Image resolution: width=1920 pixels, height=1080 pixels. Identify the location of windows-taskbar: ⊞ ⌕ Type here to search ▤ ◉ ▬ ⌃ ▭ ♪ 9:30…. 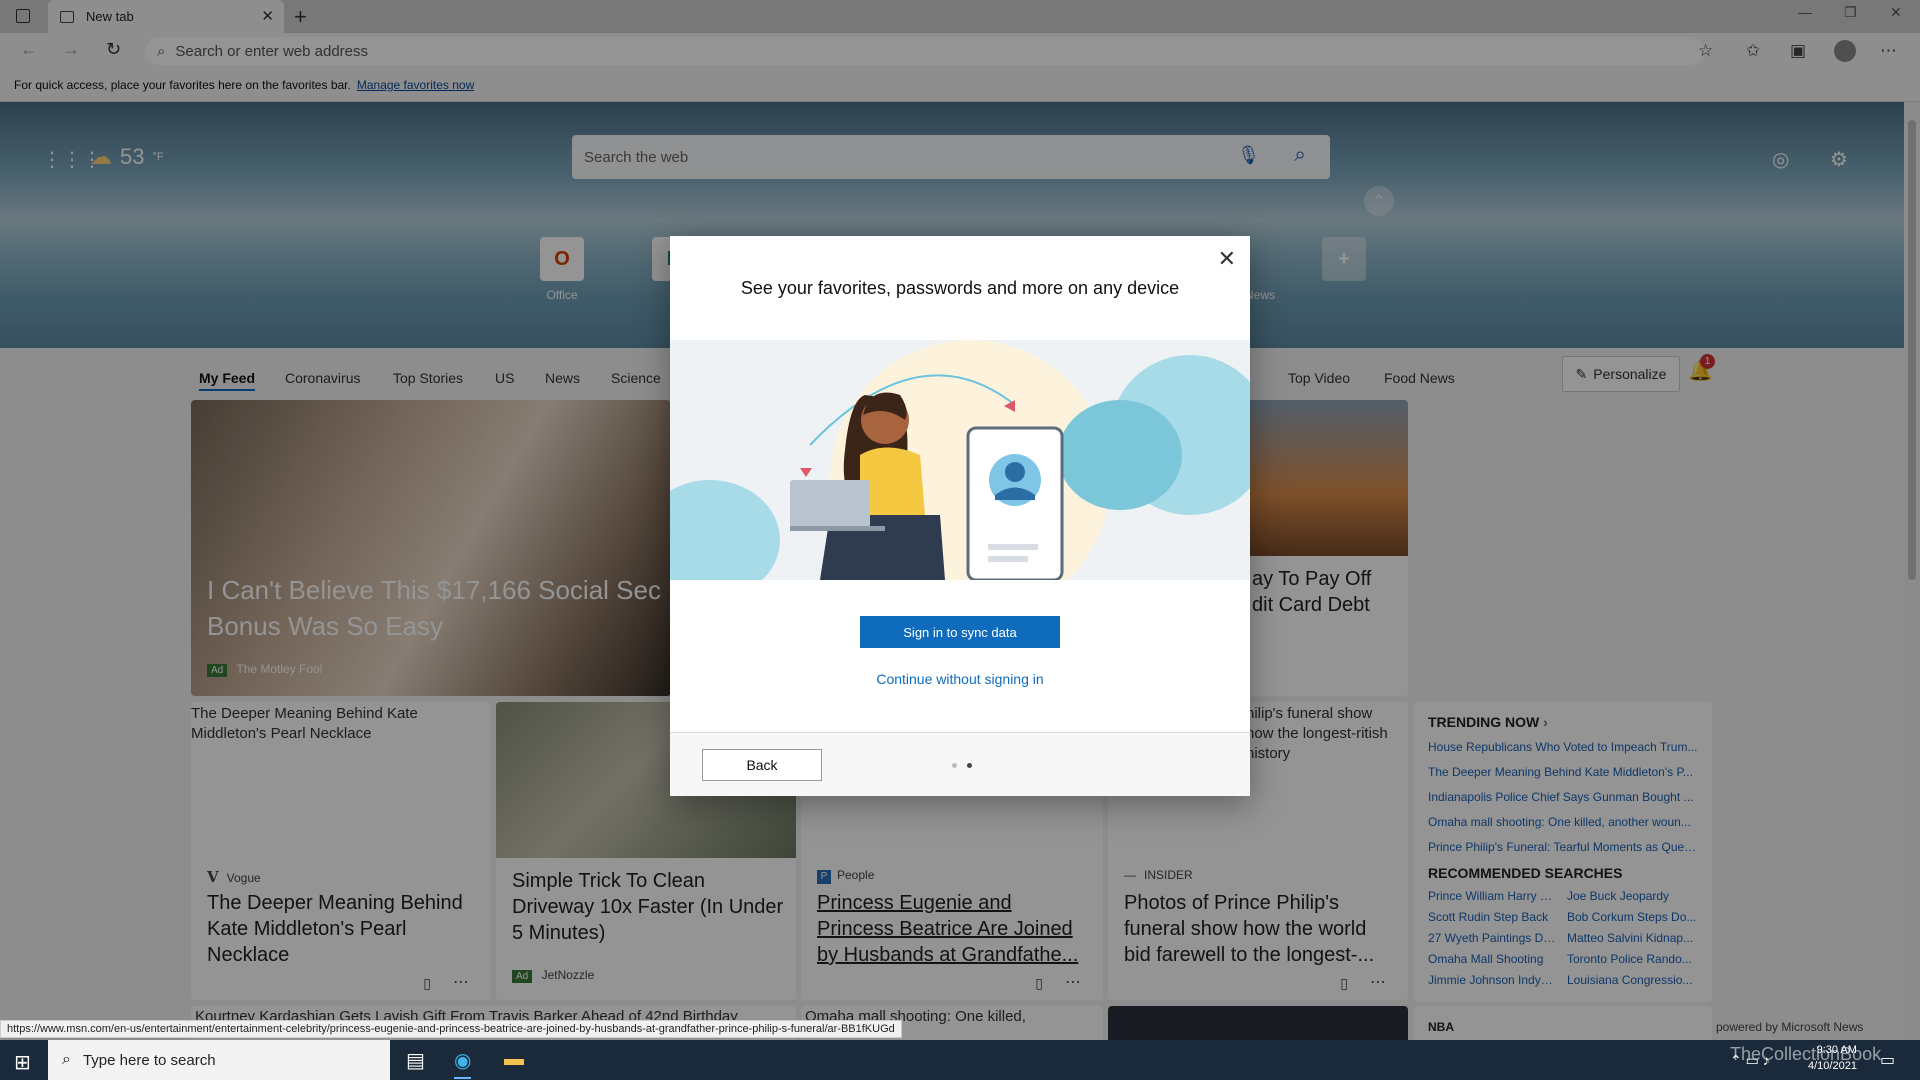
(960, 1060).